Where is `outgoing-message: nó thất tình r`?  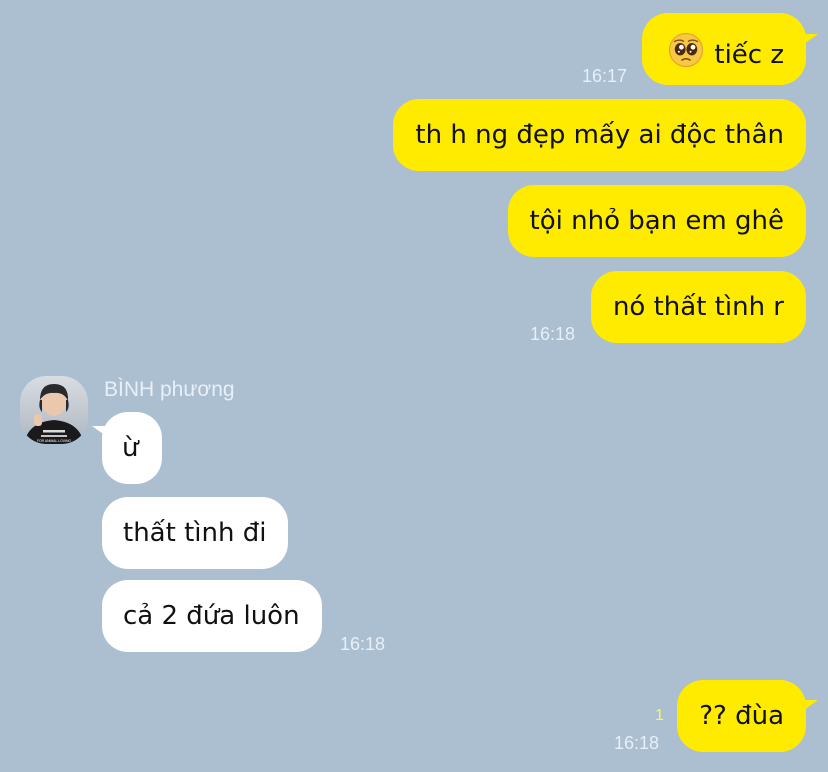 outgoing-message: nó thất tình r is located at coordinates (698, 307).